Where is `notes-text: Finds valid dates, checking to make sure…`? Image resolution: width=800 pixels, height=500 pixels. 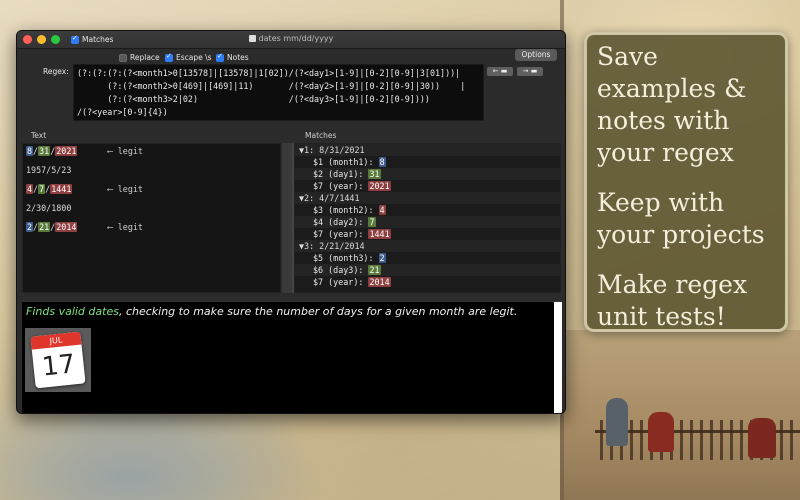 notes-text: Finds valid dates, checking to make sure… is located at coordinates (271, 311).